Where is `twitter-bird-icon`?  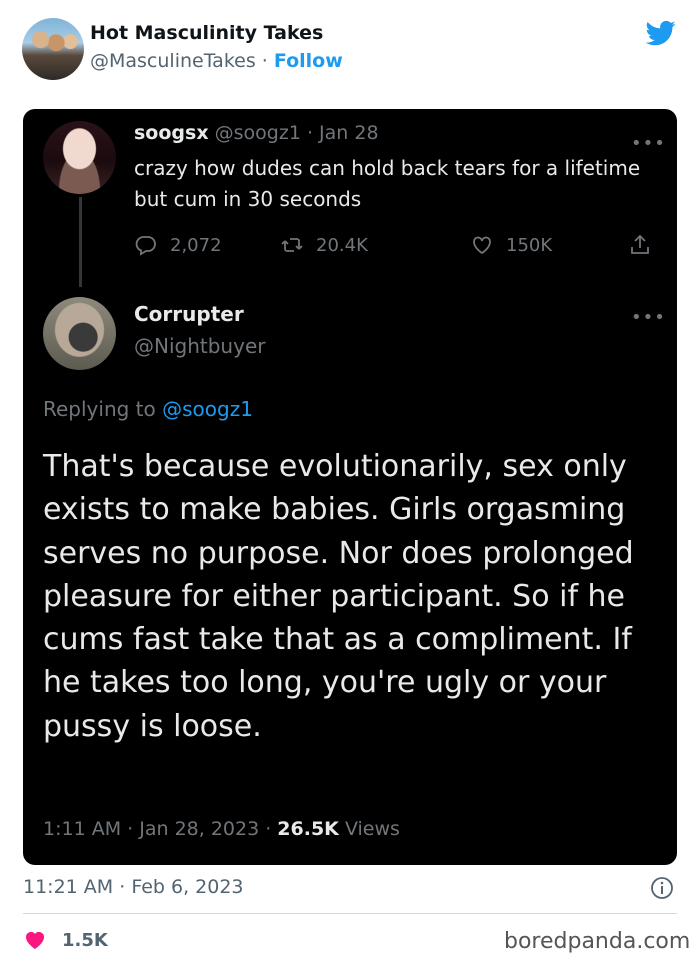
twitter-bird-icon is located at coordinates (661, 33).